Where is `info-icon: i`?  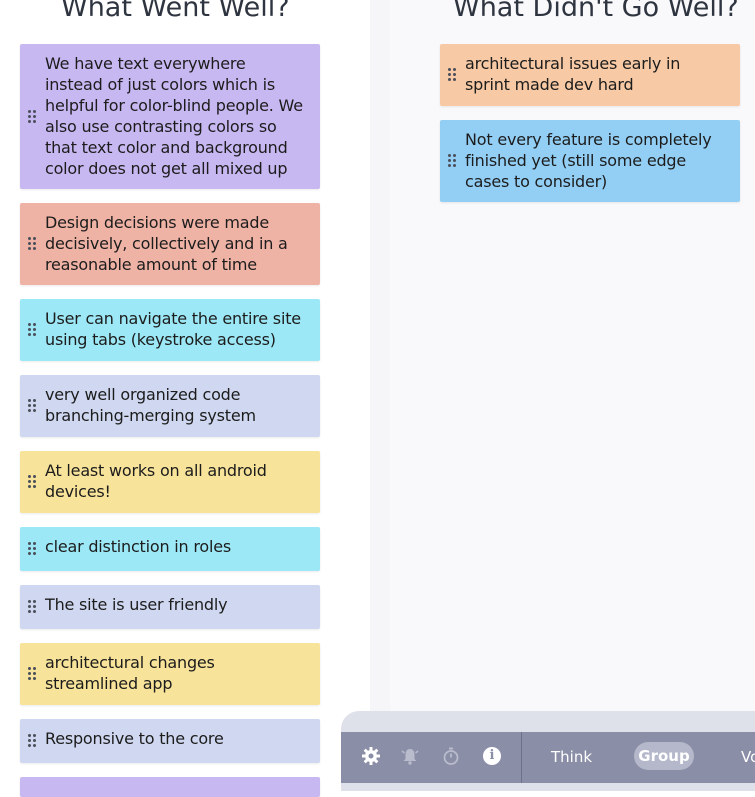
info-icon: i is located at coordinates (492, 756).